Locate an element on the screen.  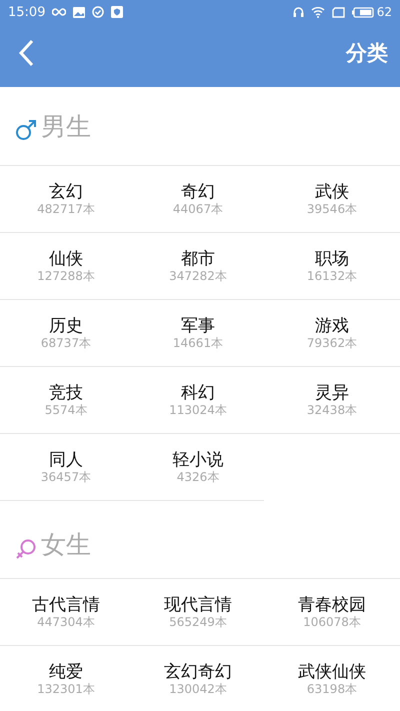
back-icon is located at coordinates (26, 53).